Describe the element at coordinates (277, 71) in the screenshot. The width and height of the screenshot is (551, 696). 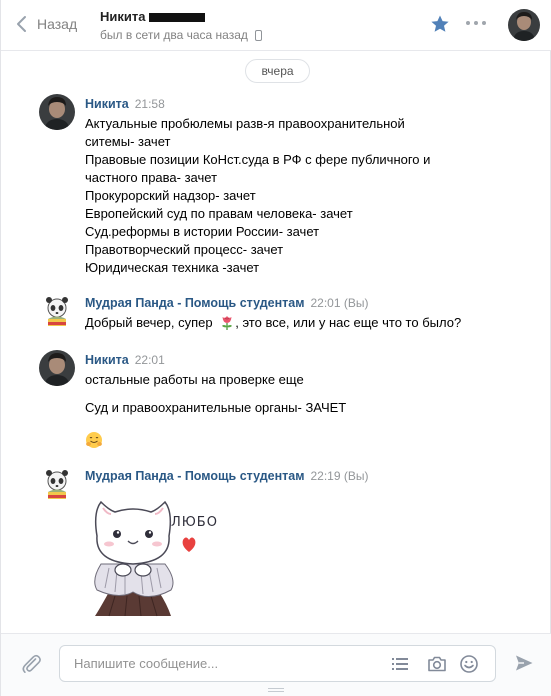
I see `date-separator: вчера` at that location.